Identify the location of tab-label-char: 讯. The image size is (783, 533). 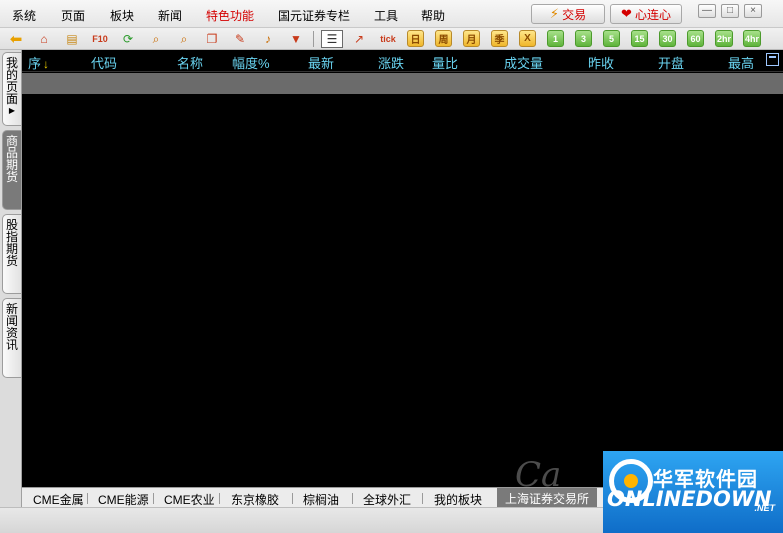
(11, 345).